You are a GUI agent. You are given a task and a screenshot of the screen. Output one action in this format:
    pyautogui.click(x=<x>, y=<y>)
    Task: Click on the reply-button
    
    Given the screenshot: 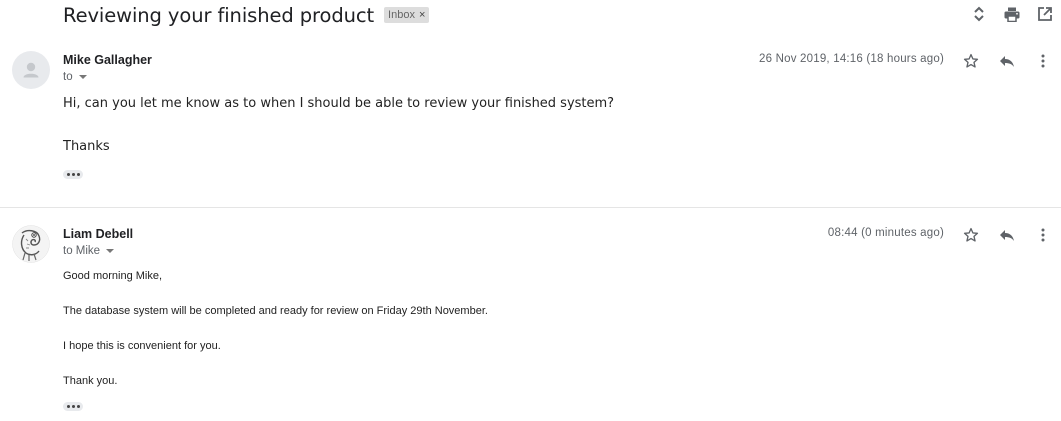 What is the action you would take?
    pyautogui.click(x=1007, y=235)
    